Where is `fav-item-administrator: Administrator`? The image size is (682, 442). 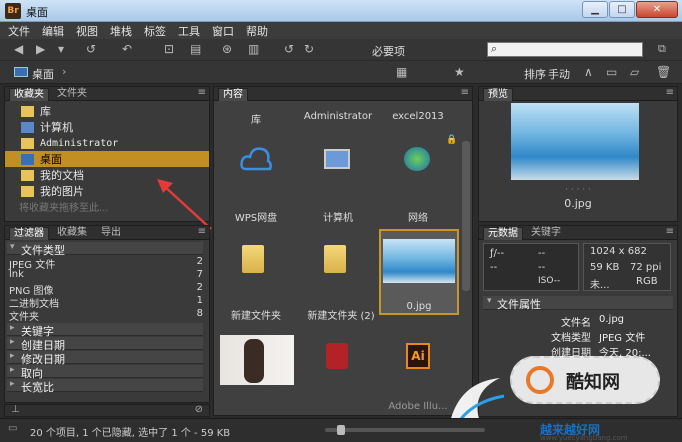
fav-item-administrator: Administrator is located at coordinates (107, 143).